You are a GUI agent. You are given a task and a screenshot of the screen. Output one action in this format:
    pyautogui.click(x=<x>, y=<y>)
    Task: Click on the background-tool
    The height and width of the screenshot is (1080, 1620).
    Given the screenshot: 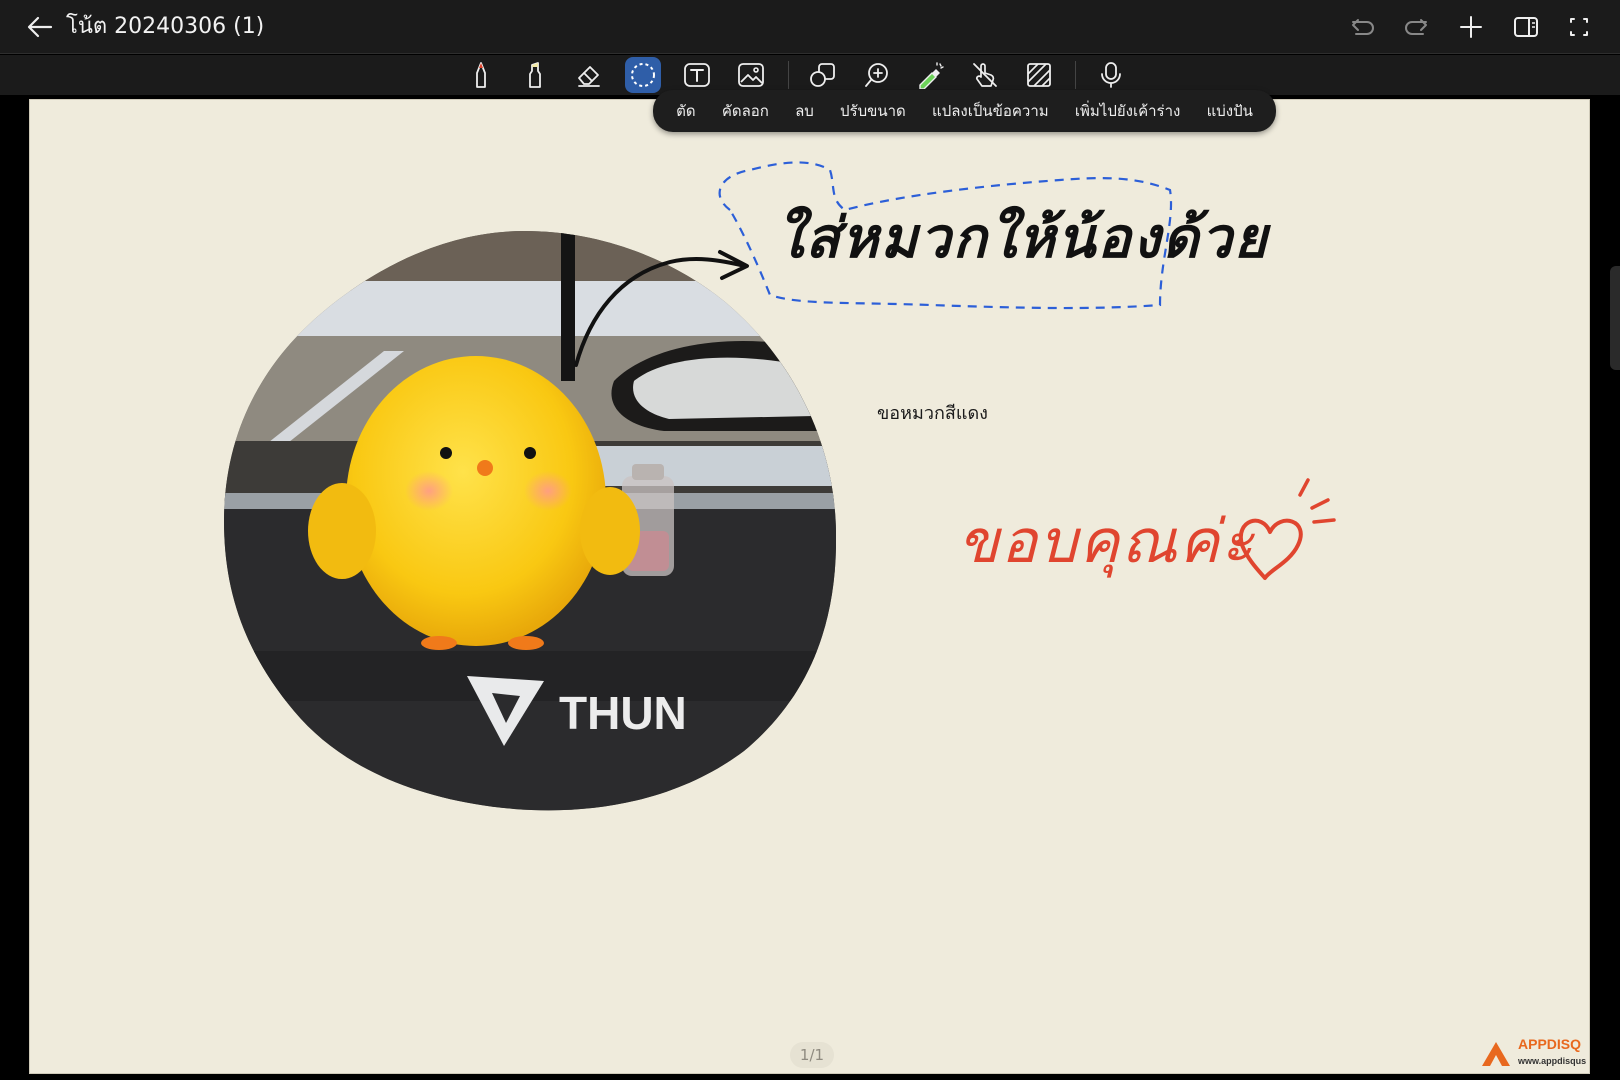 What is the action you would take?
    pyautogui.click(x=1039, y=75)
    